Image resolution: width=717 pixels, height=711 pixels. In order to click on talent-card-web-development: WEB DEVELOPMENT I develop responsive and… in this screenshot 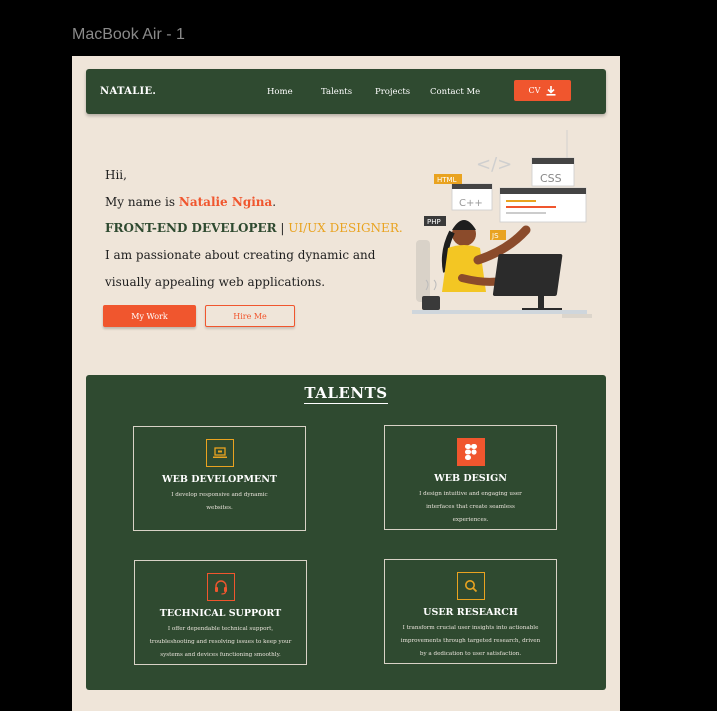, I will do `click(219, 478)`.